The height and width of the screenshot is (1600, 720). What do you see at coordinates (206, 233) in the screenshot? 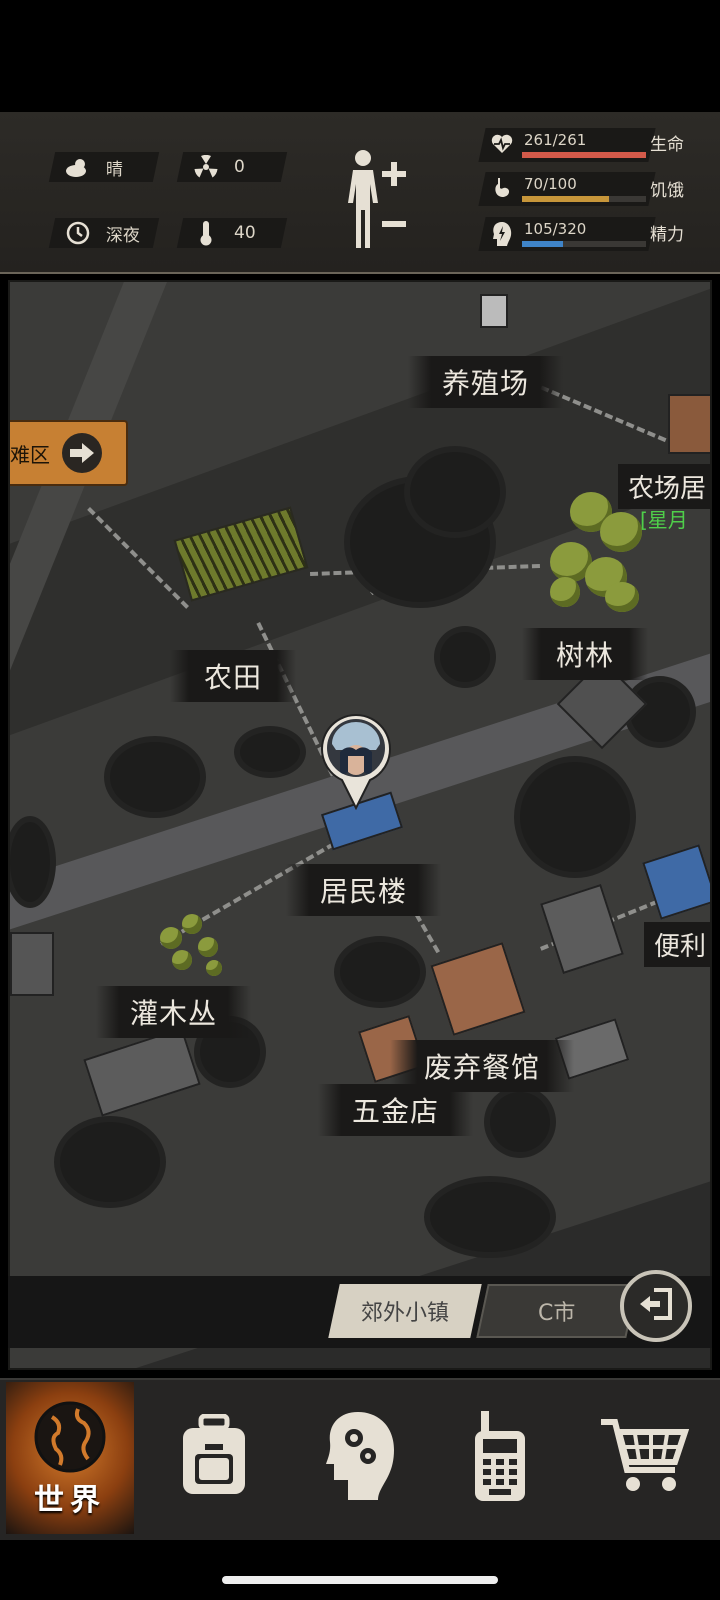
I see `thermometer-icon` at bounding box center [206, 233].